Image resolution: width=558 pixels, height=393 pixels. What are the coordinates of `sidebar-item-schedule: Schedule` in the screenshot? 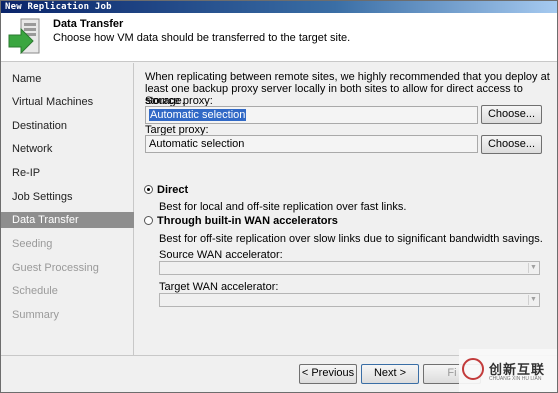 It's located at (35, 291).